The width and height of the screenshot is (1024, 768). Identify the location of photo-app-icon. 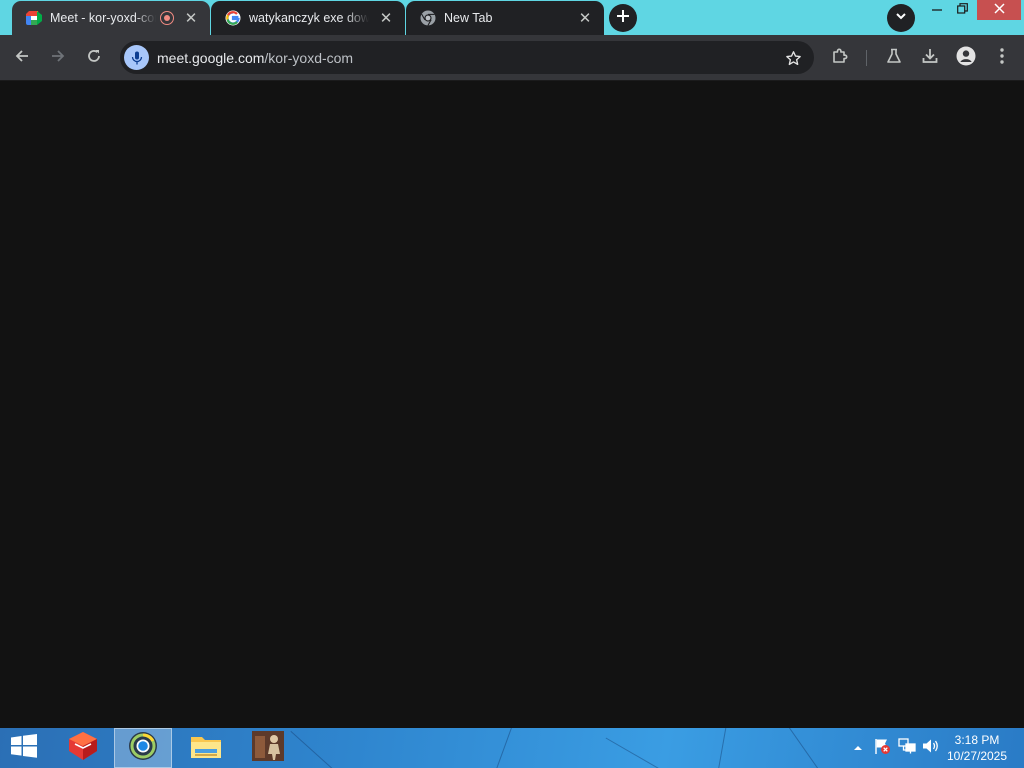
(268, 748).